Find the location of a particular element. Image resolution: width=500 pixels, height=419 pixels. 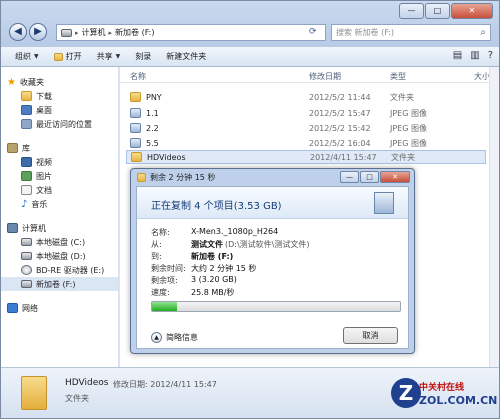

downloads-icon is located at coordinates (26, 96).